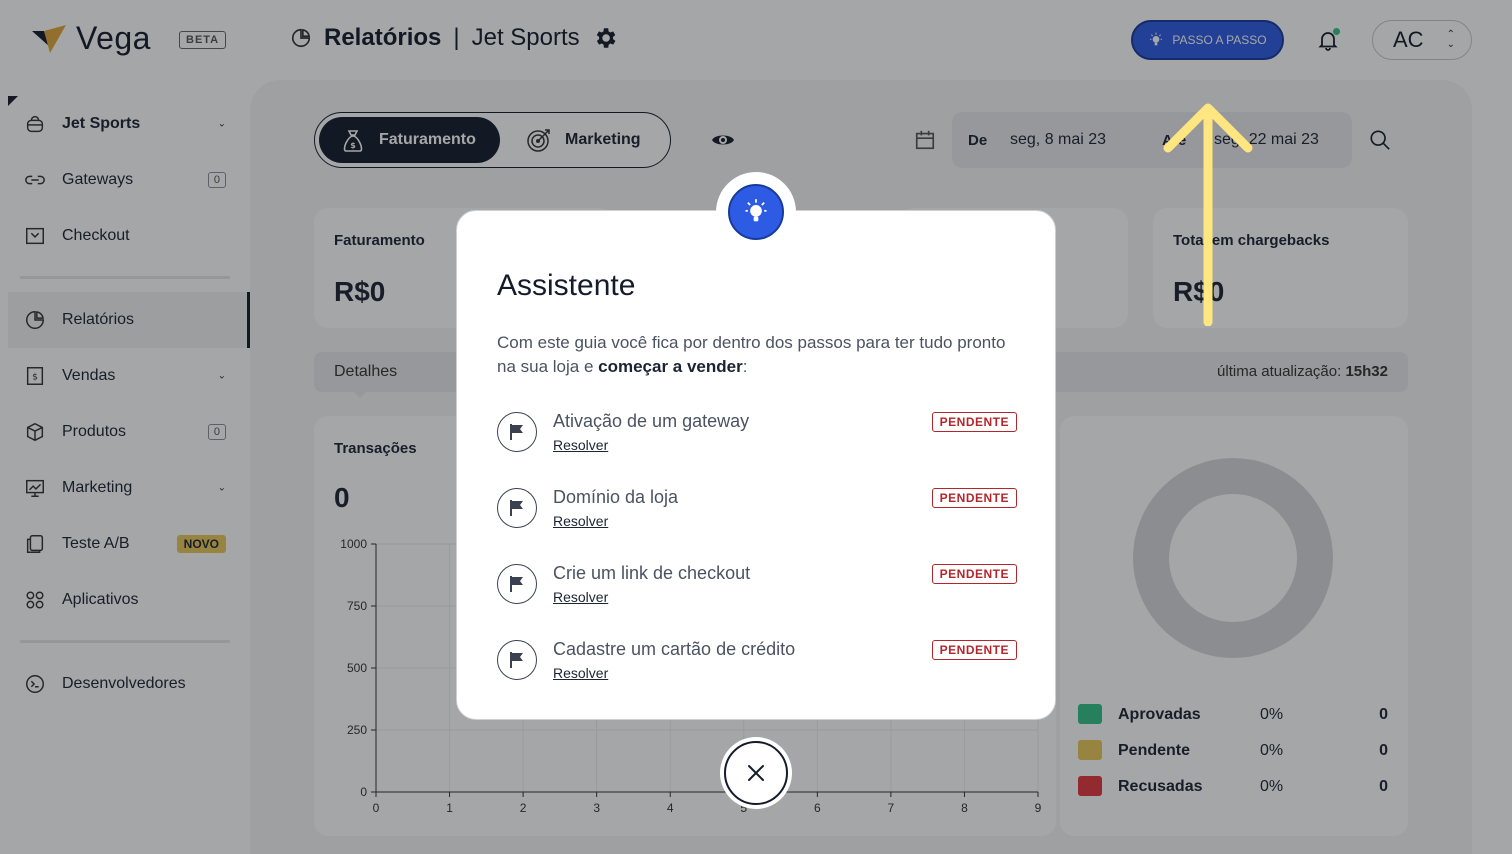 The image size is (1512, 854). Describe the element at coordinates (674, 649) in the screenshot. I see `task-name: Cadastre um cartão de crédito` at that location.